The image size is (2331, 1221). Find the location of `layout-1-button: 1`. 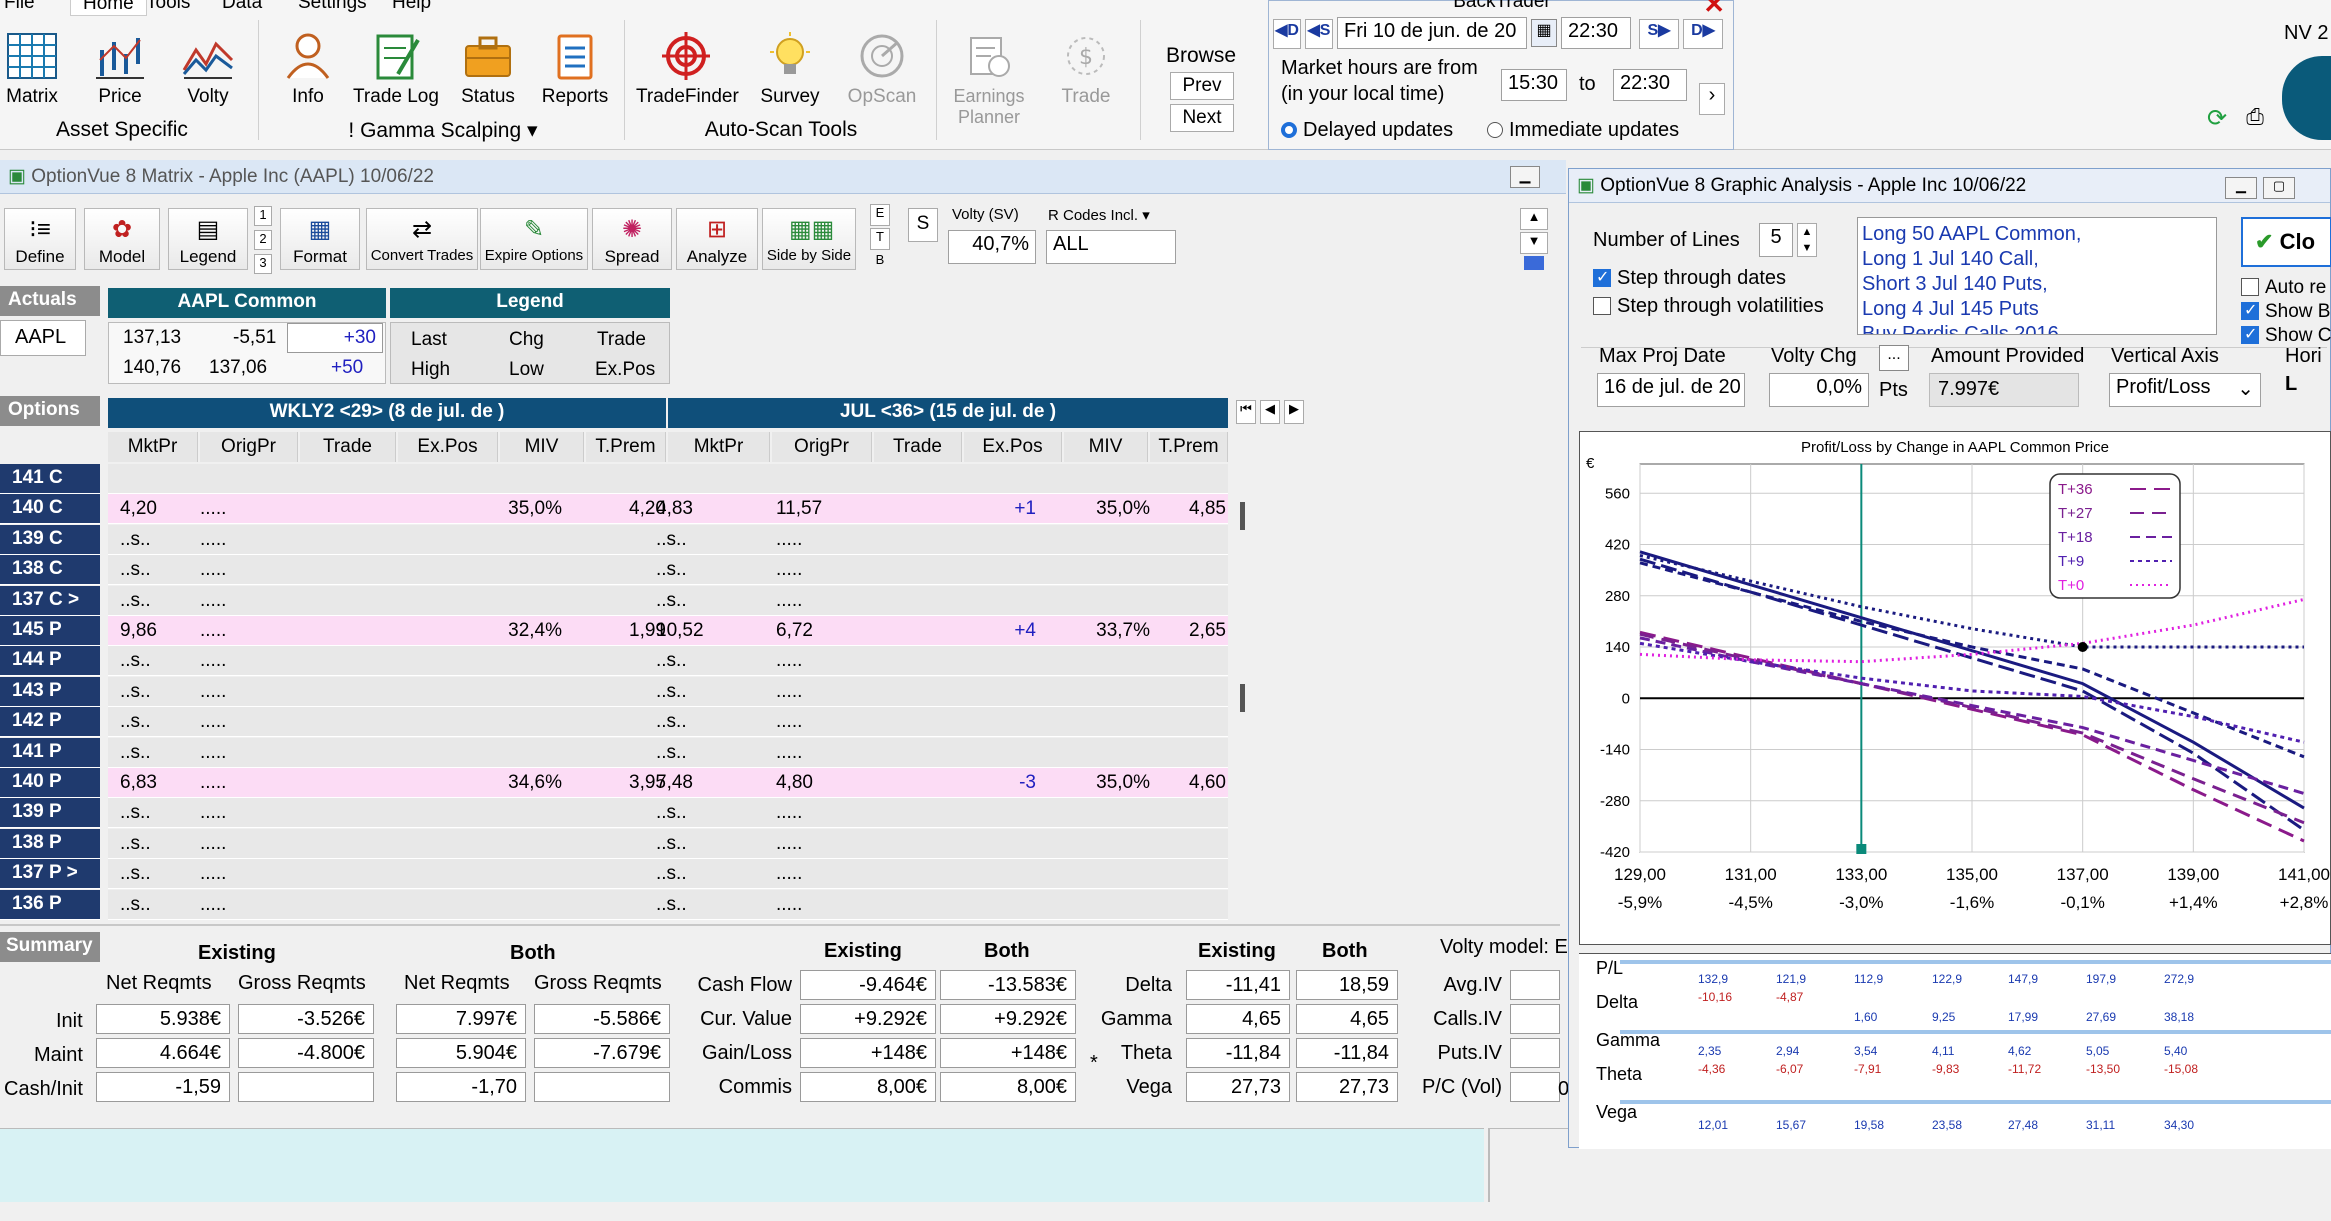

layout-1-button: 1 is located at coordinates (263, 216).